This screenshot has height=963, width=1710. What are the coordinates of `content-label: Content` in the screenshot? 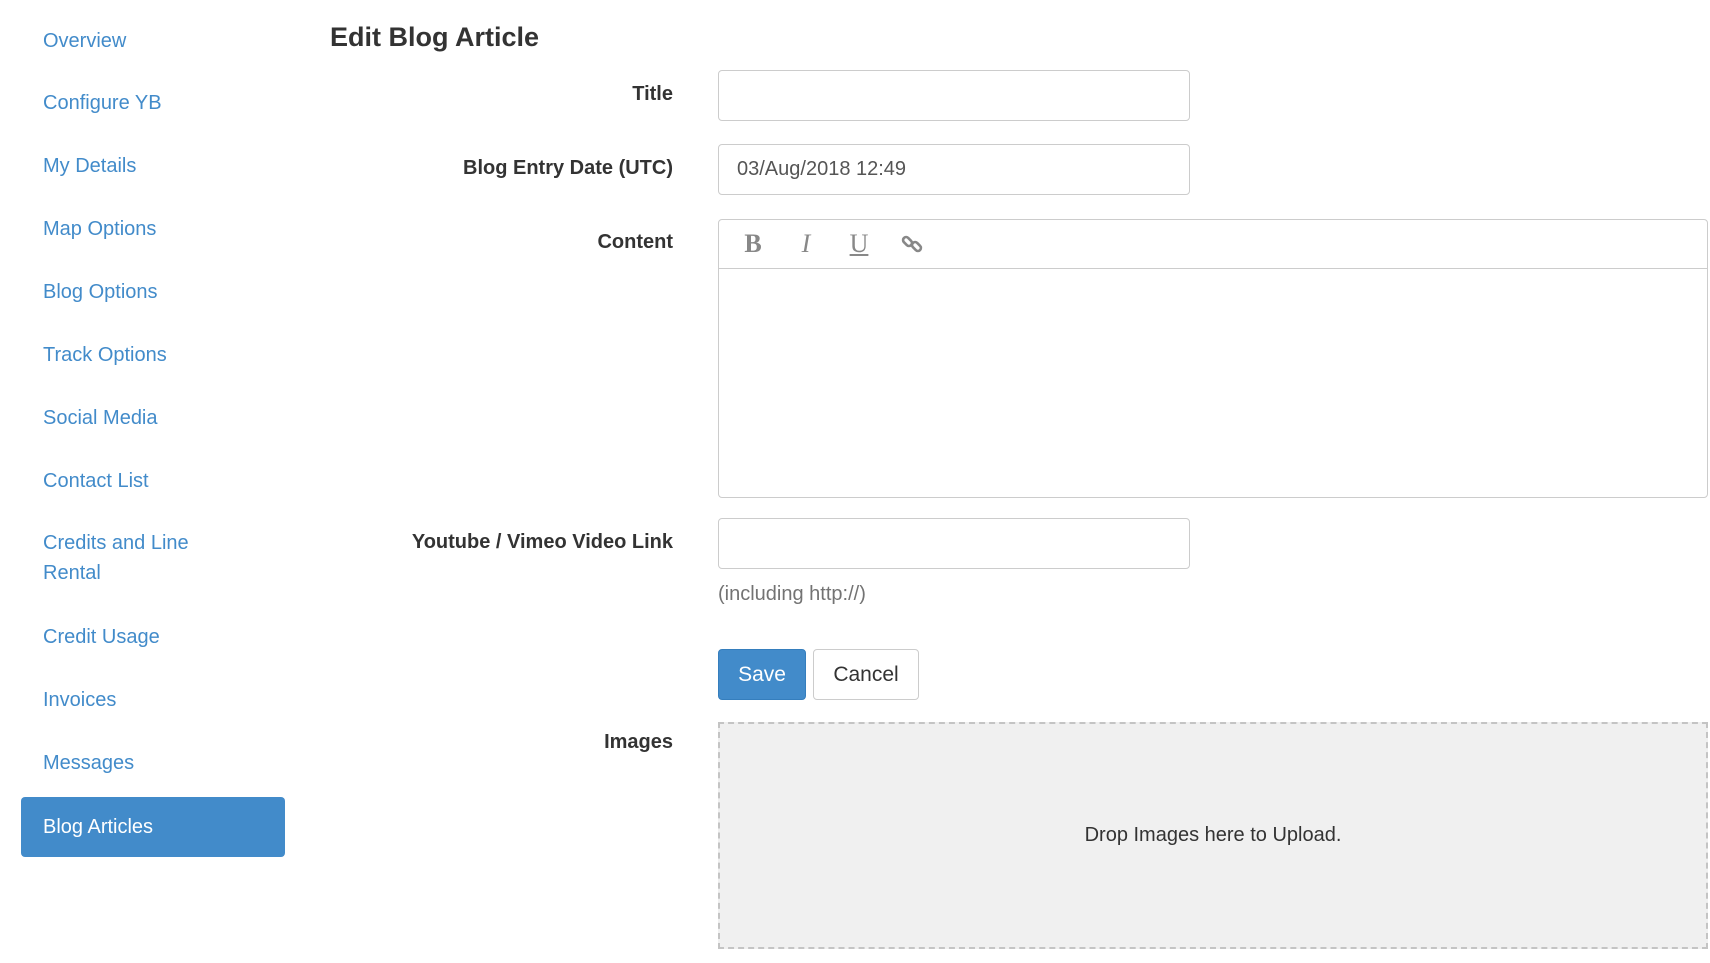 It's located at (635, 242).